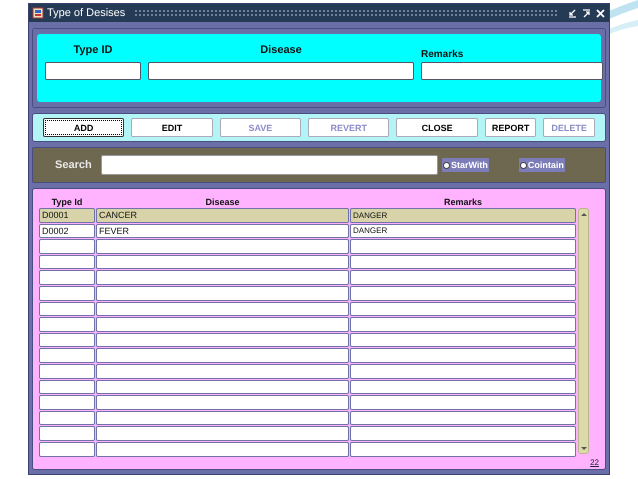 This screenshot has height=479, width=638. Describe the element at coordinates (594, 462) in the screenshot. I see `slide-number: 22` at that location.